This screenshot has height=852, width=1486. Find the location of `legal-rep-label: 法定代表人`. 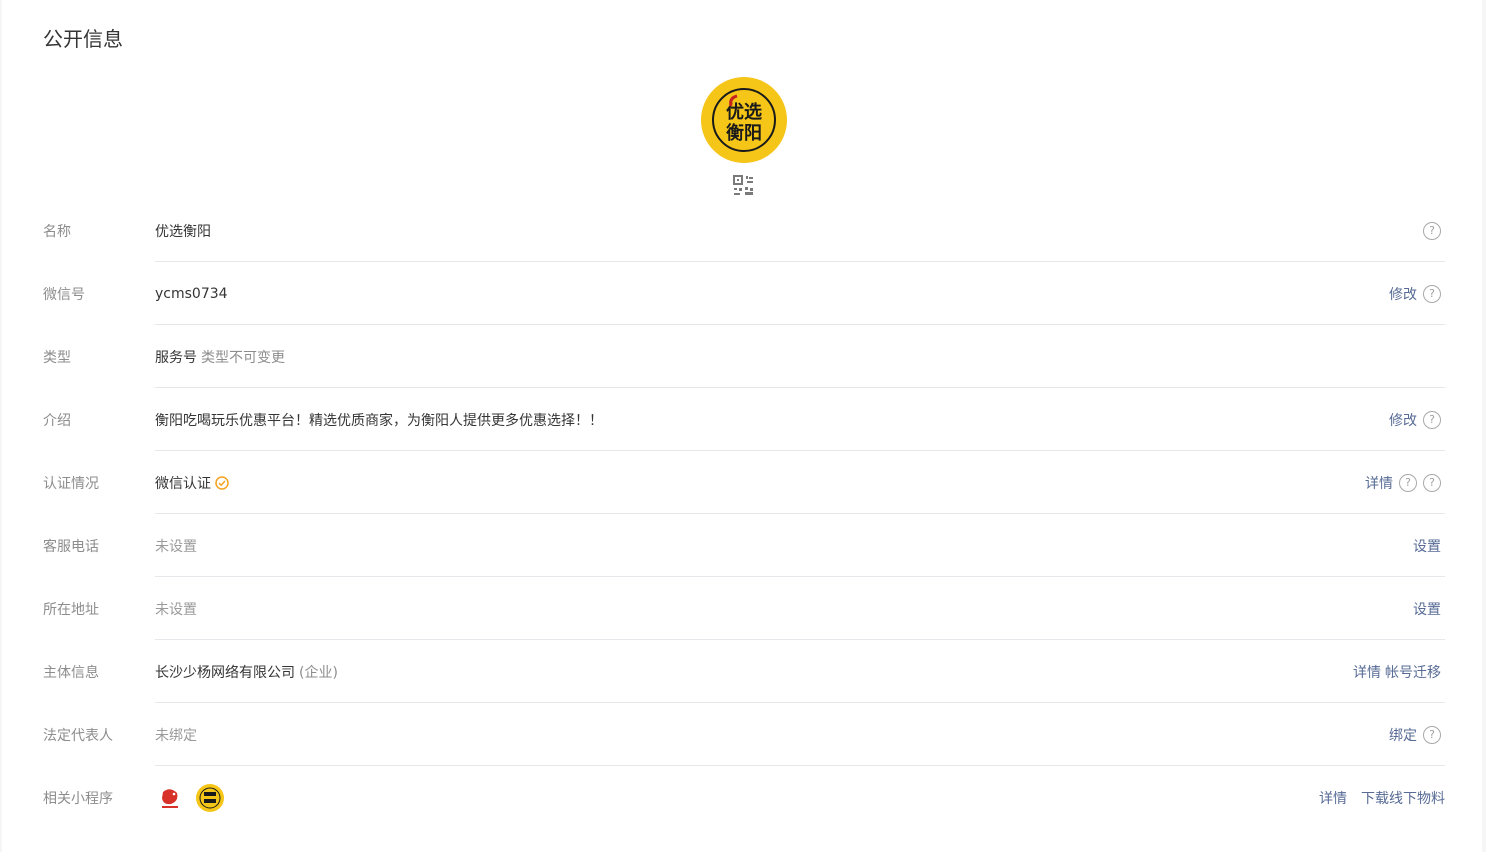

legal-rep-label: 法定代表人 is located at coordinates (78, 735).